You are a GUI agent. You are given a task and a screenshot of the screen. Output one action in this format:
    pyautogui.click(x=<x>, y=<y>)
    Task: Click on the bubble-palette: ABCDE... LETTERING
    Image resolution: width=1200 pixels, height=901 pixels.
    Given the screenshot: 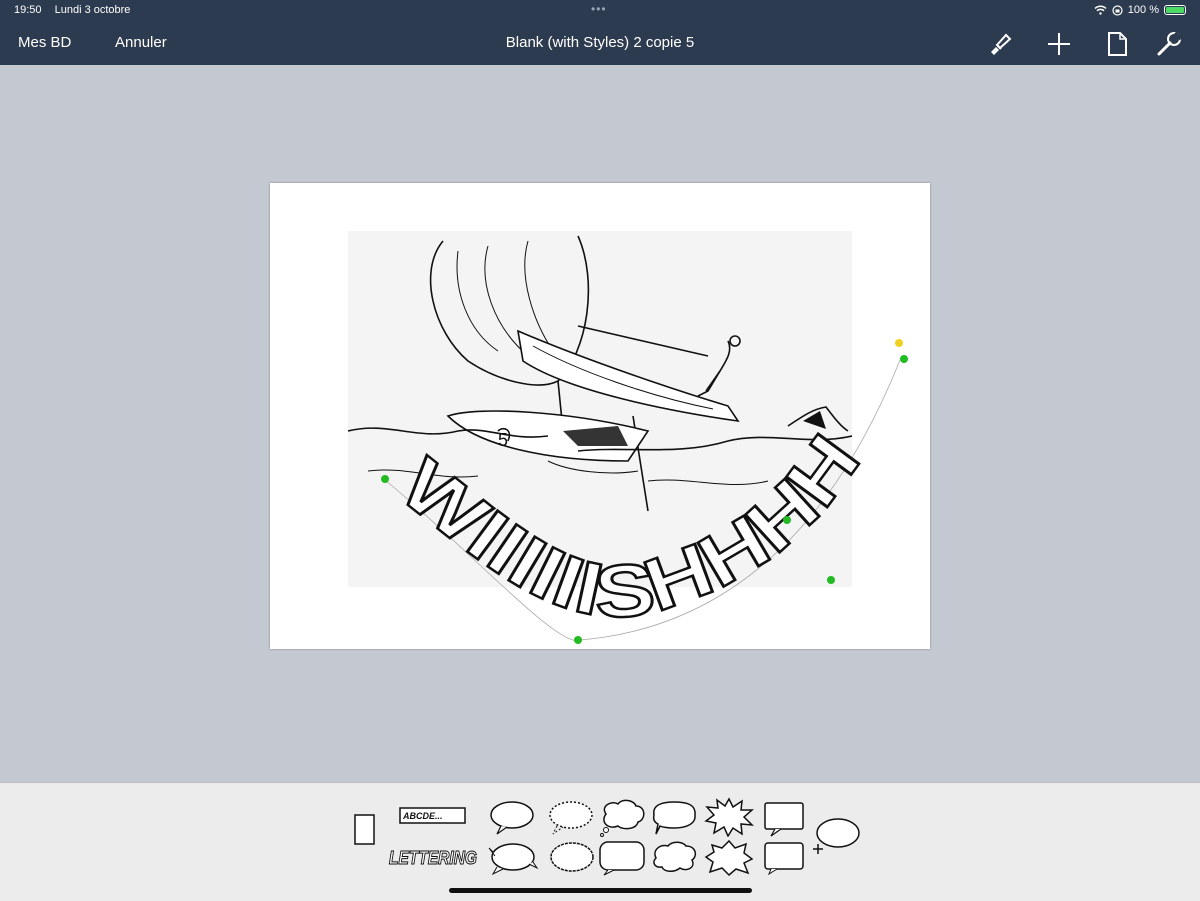 What is the action you would take?
    pyautogui.click(x=600, y=841)
    